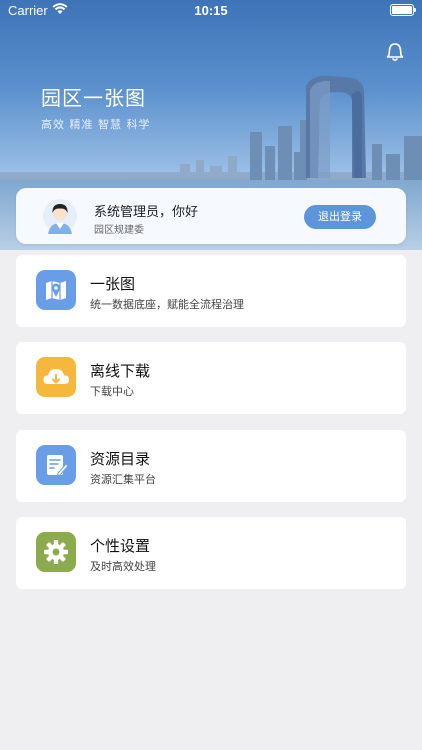  I want to click on battery-icon, so click(403, 10).